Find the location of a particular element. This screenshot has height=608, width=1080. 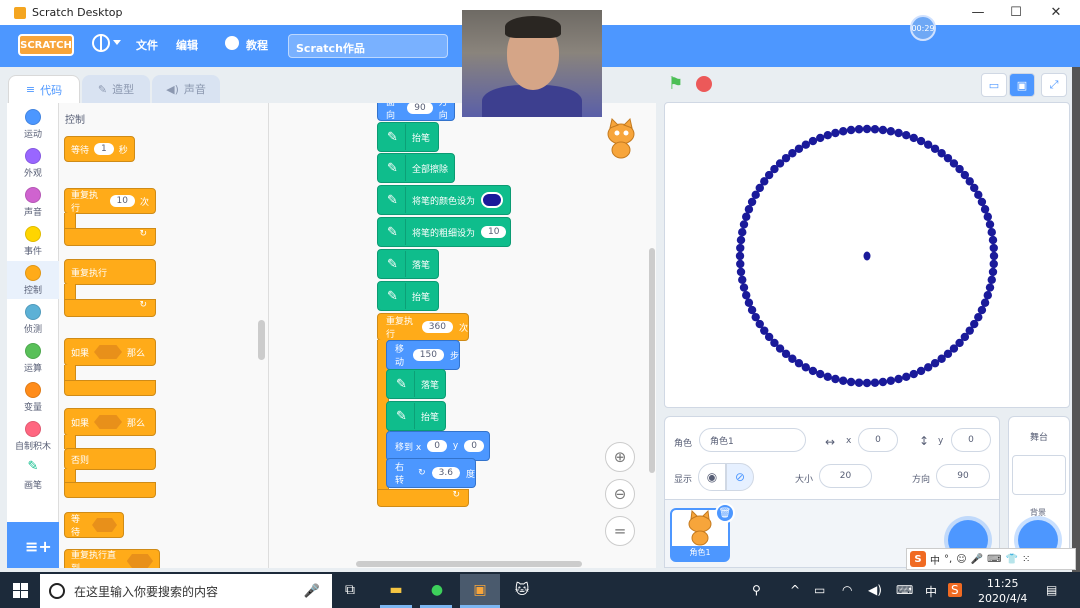

palette-block-wait-until: 等待 is located at coordinates (94, 525).